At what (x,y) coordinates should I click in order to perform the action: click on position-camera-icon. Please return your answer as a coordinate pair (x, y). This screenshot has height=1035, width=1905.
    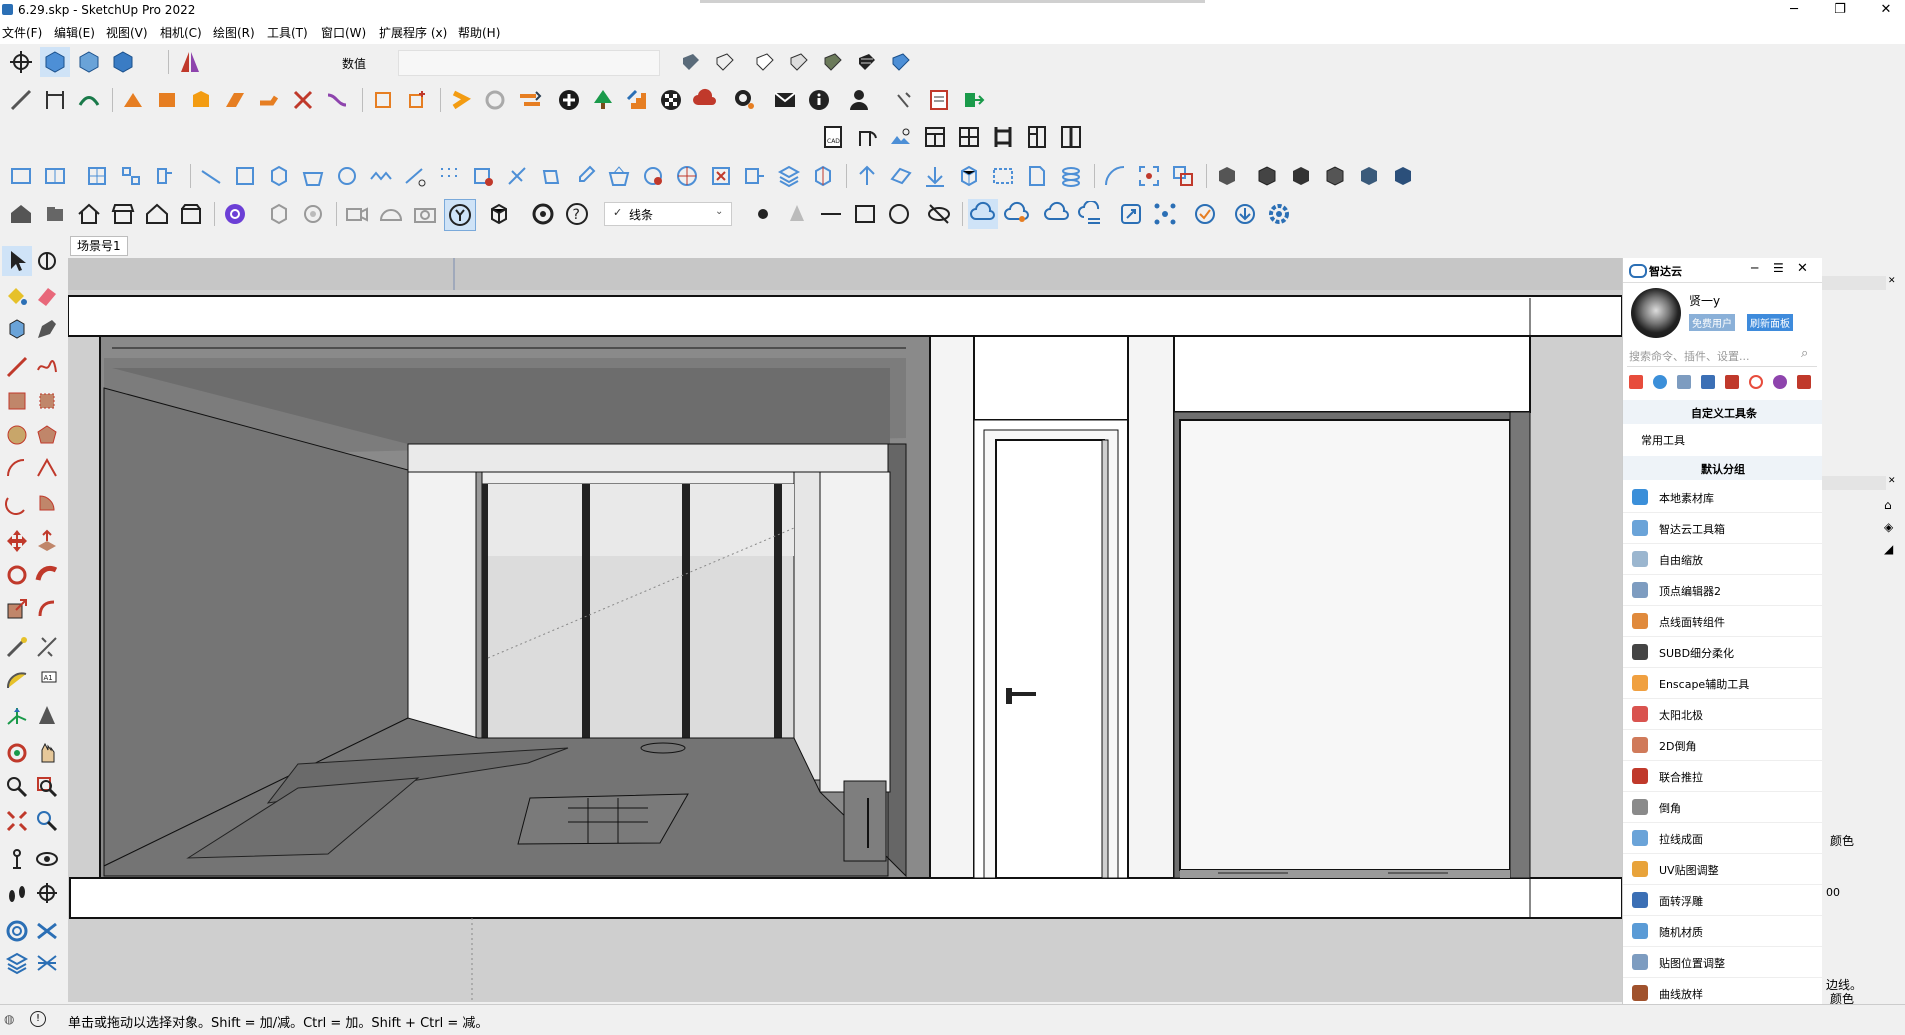
    Looking at the image, I should click on (17, 859).